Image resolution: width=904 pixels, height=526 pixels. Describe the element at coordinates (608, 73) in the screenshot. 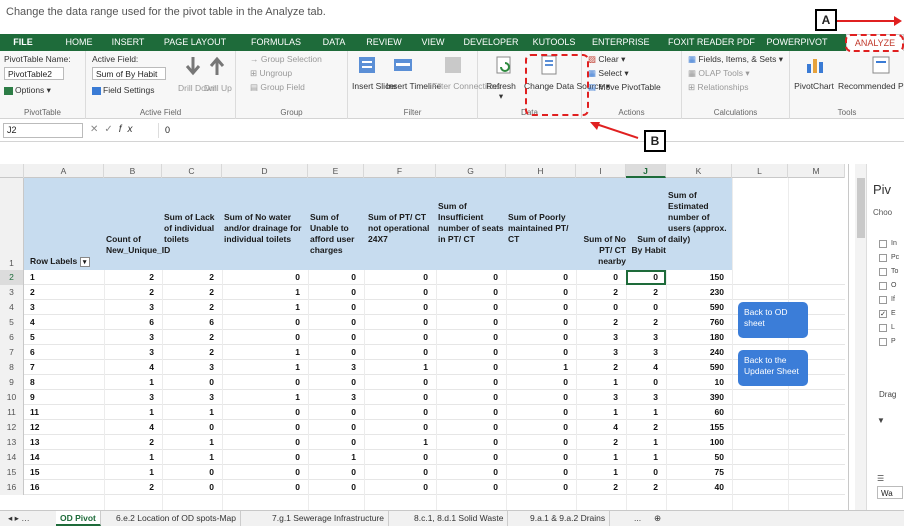

I see `select-button: ▦ Select ▾` at that location.